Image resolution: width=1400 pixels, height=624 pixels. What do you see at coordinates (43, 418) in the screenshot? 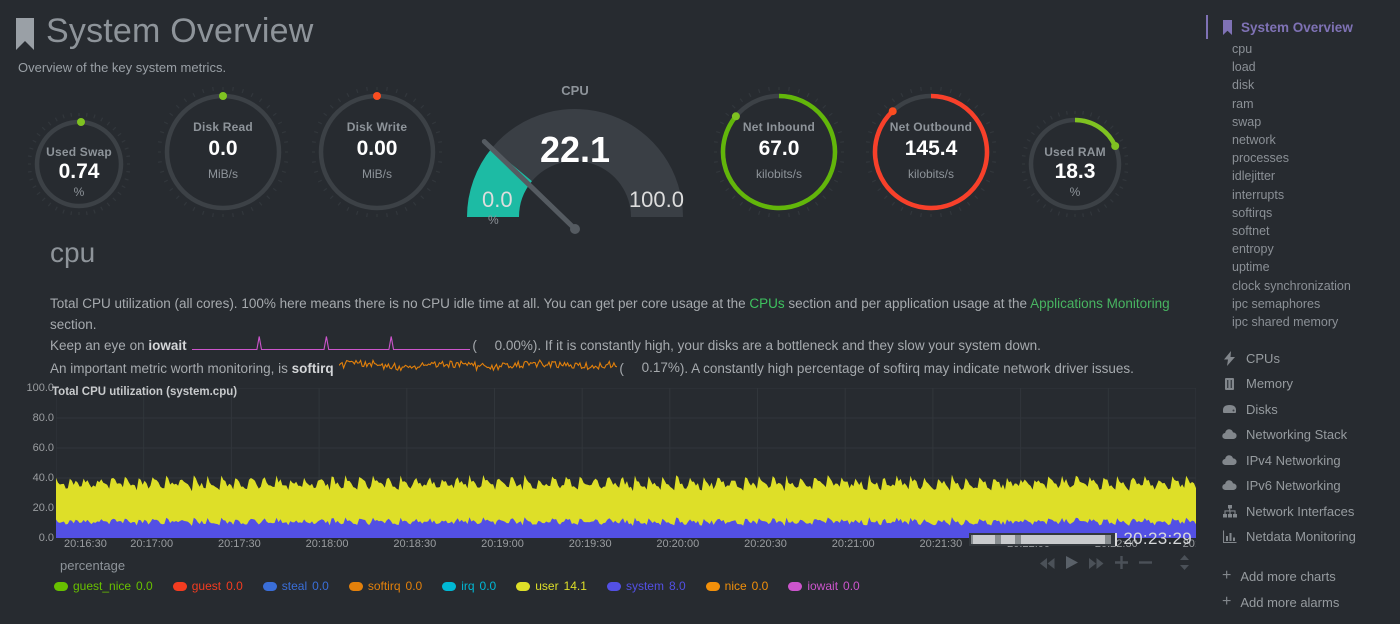
I see `y-tick-label: 80.0` at bounding box center [43, 418].